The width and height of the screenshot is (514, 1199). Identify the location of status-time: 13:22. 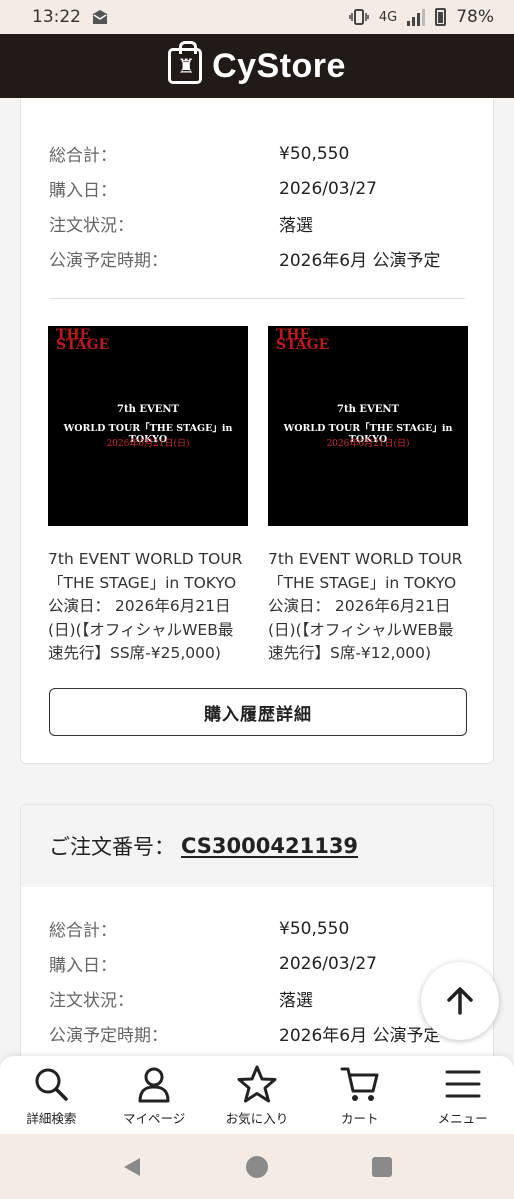
(56, 17).